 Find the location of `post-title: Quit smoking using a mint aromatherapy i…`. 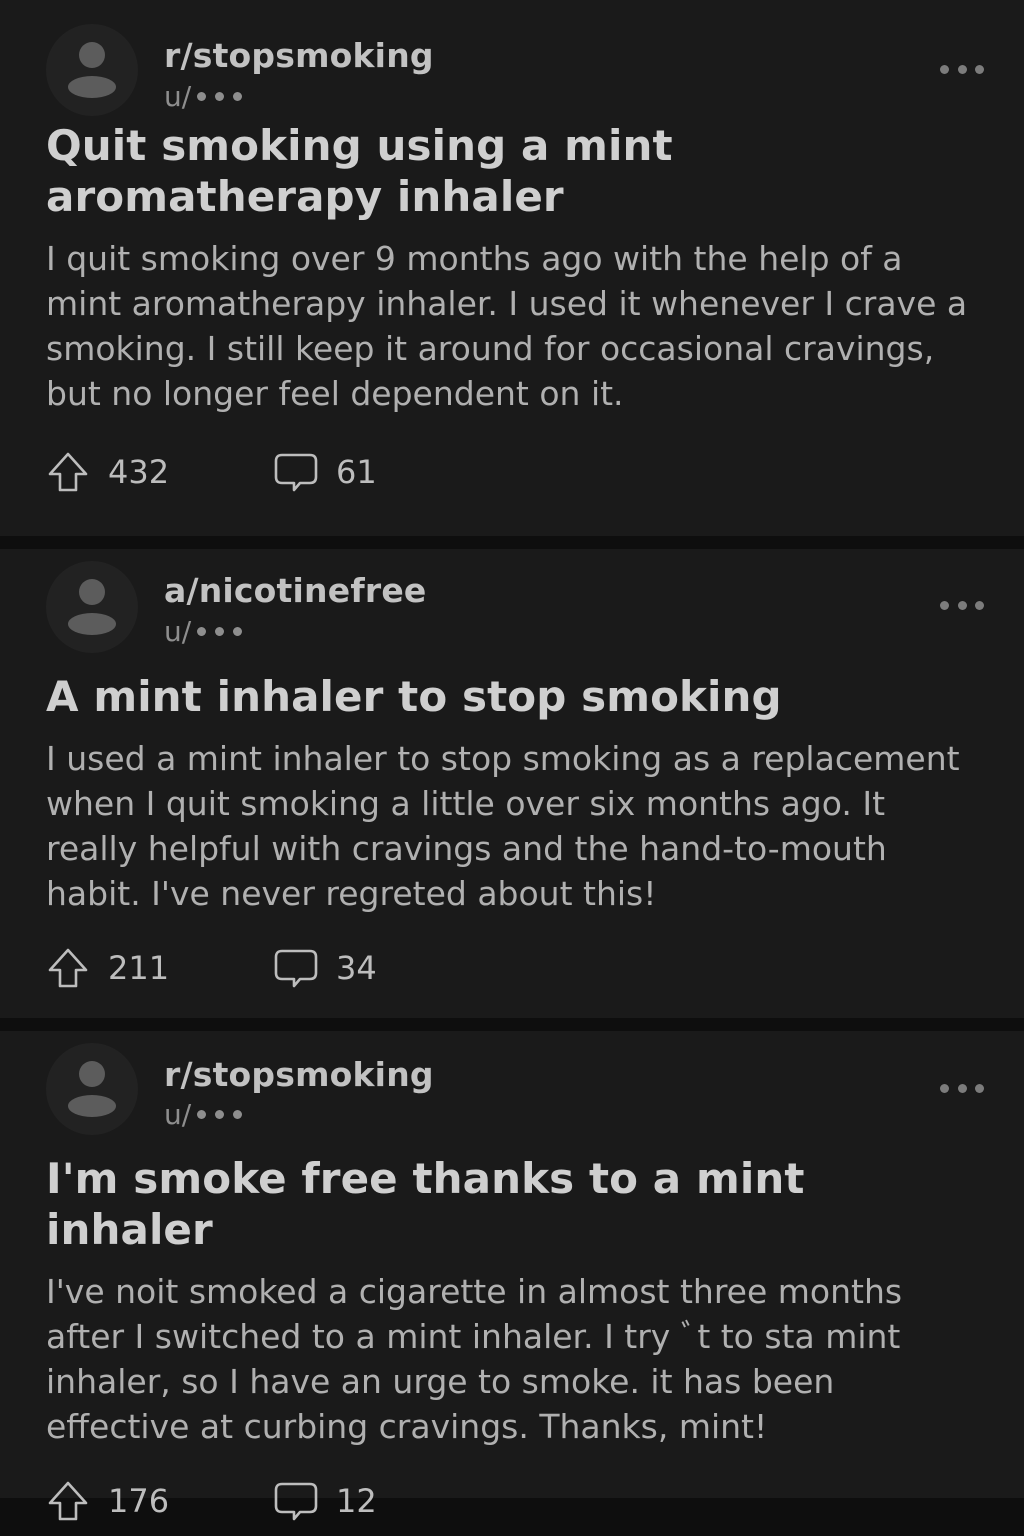

post-title: Quit smoking using a mint aromatherapy i… is located at coordinates (512, 171).